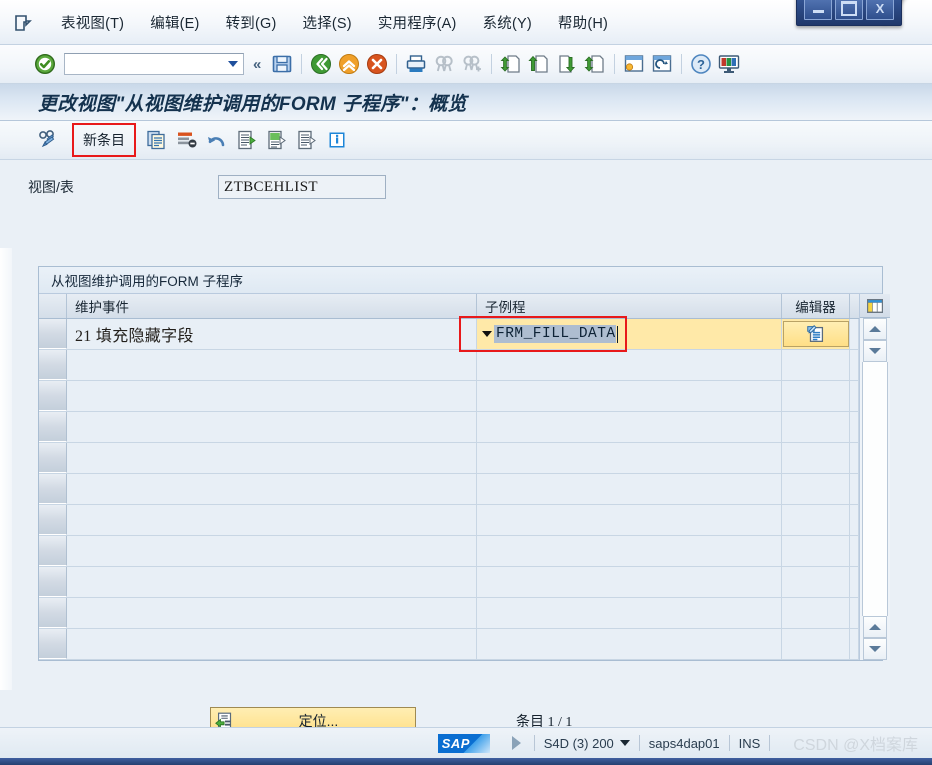 Image resolution: width=932 pixels, height=765 pixels. What do you see at coordinates (629, 334) in the screenshot?
I see `cell-subroutine: FRM_FILL_DATA` at bounding box center [629, 334].